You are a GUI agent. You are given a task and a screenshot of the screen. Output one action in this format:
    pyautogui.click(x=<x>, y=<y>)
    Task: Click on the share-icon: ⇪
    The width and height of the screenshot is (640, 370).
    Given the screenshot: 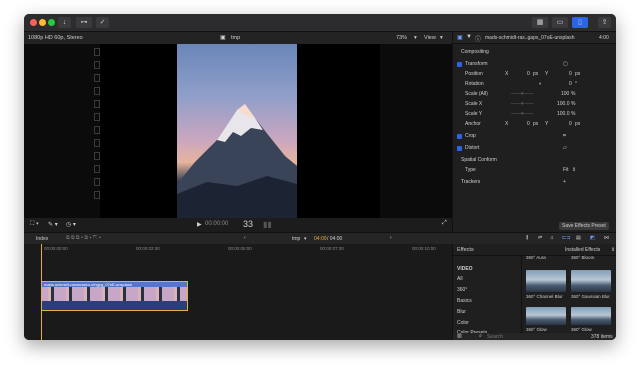 What is the action you would take?
    pyautogui.click(x=604, y=22)
    